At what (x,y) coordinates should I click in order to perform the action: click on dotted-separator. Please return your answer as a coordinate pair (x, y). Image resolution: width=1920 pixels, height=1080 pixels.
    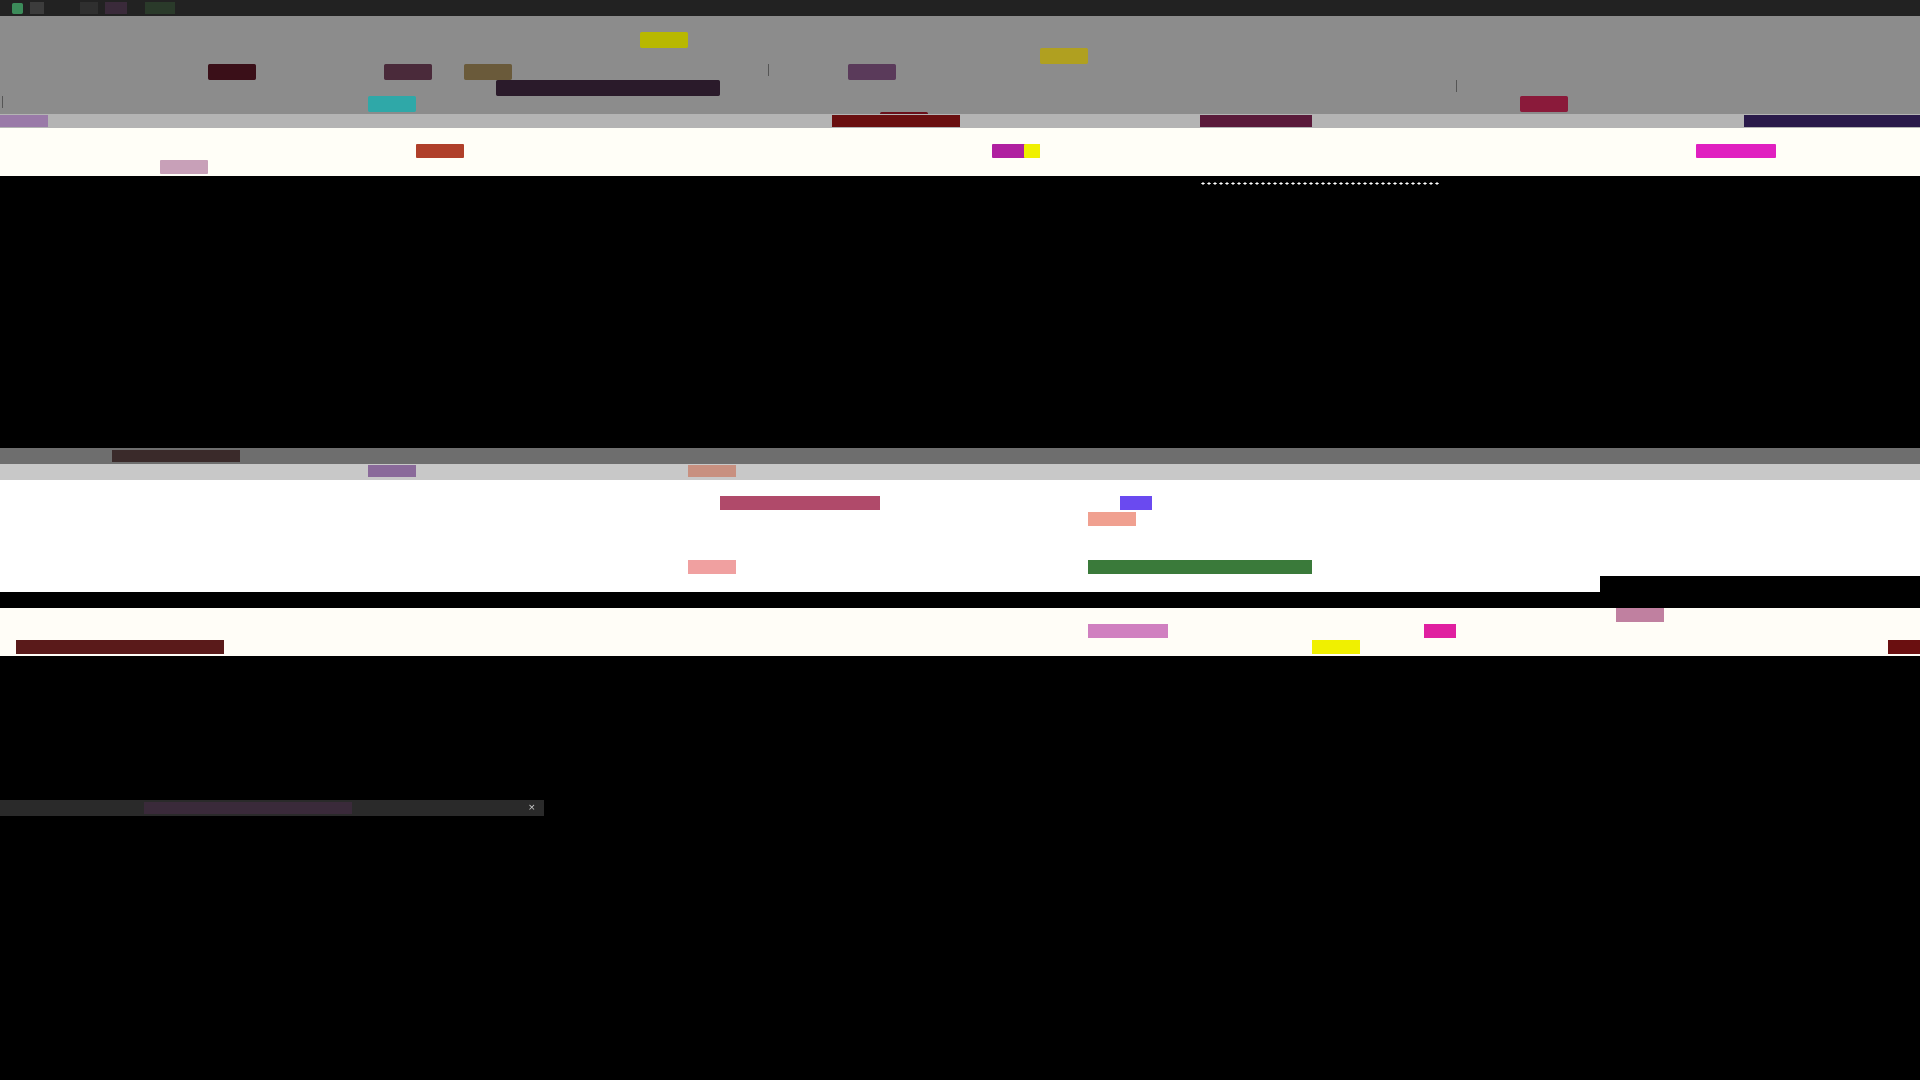
    Looking at the image, I should click on (1320, 183).